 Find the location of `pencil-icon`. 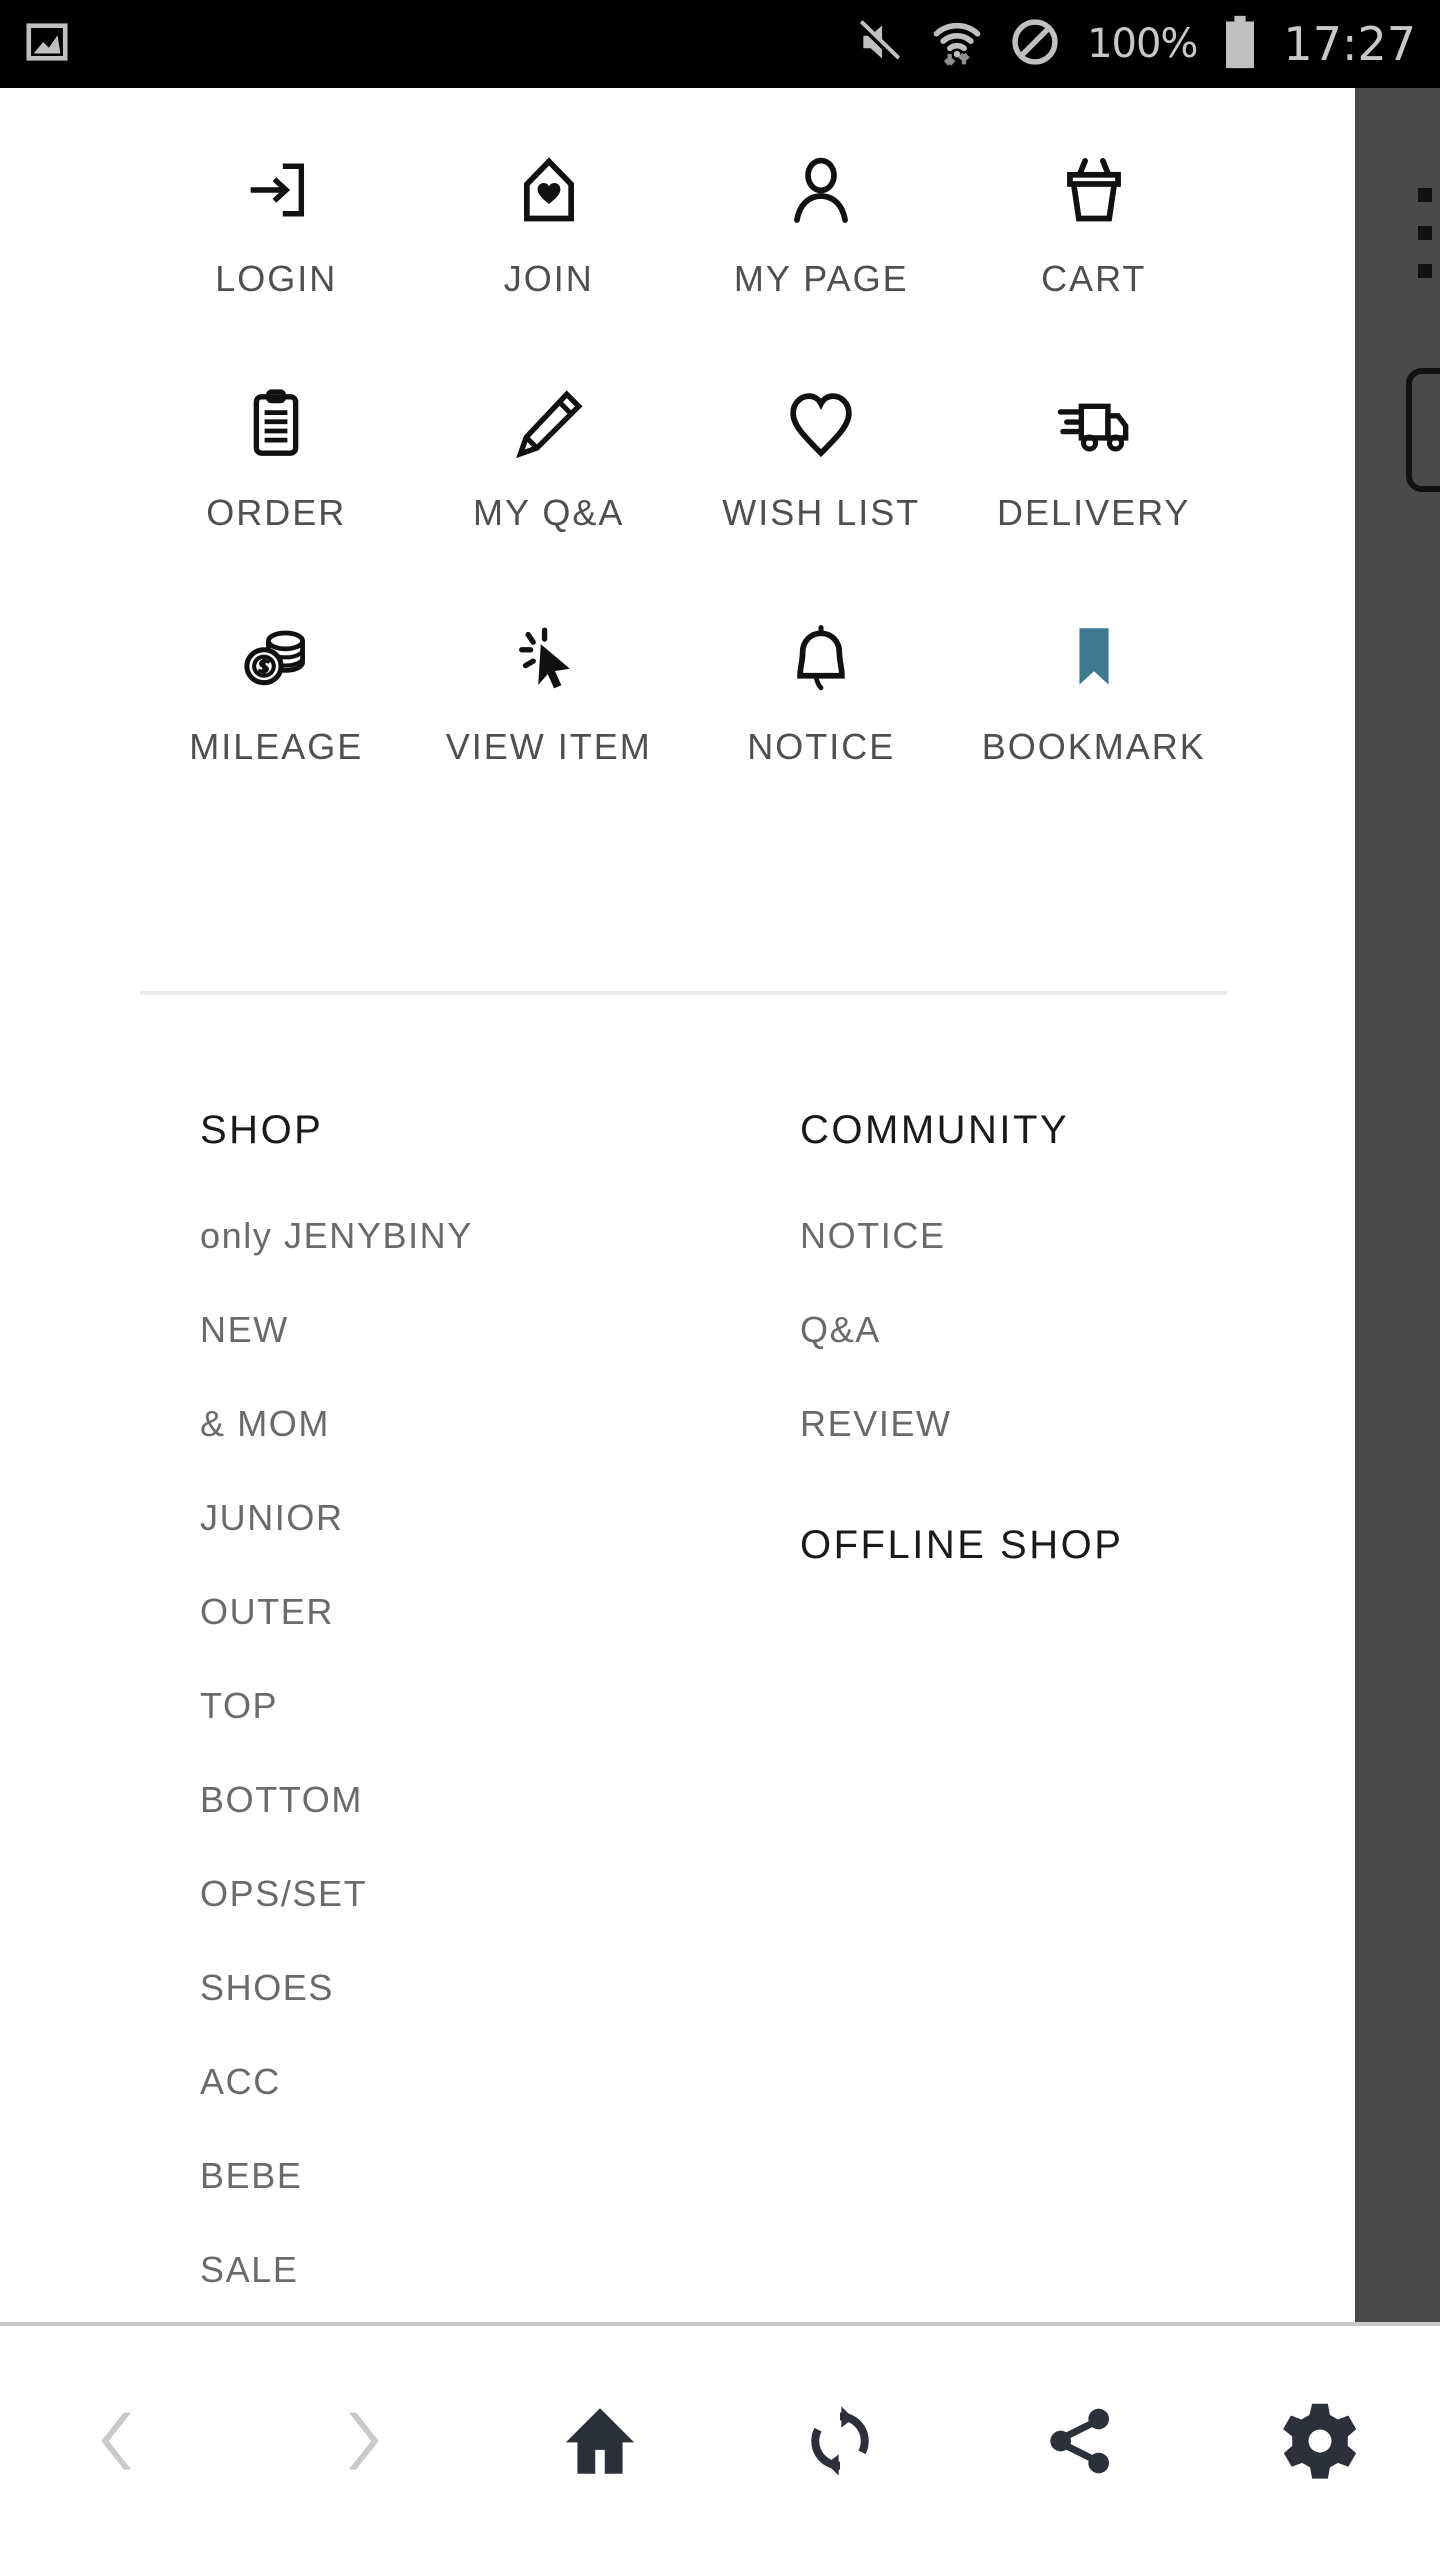

pencil-icon is located at coordinates (549, 424).